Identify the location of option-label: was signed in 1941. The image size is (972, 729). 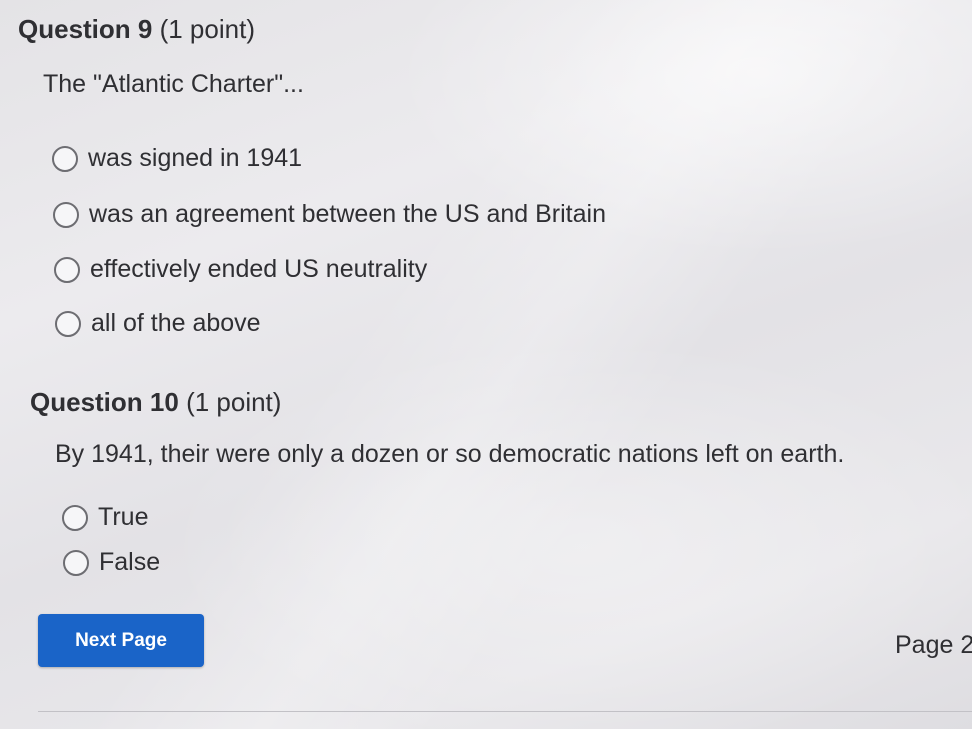
(195, 158).